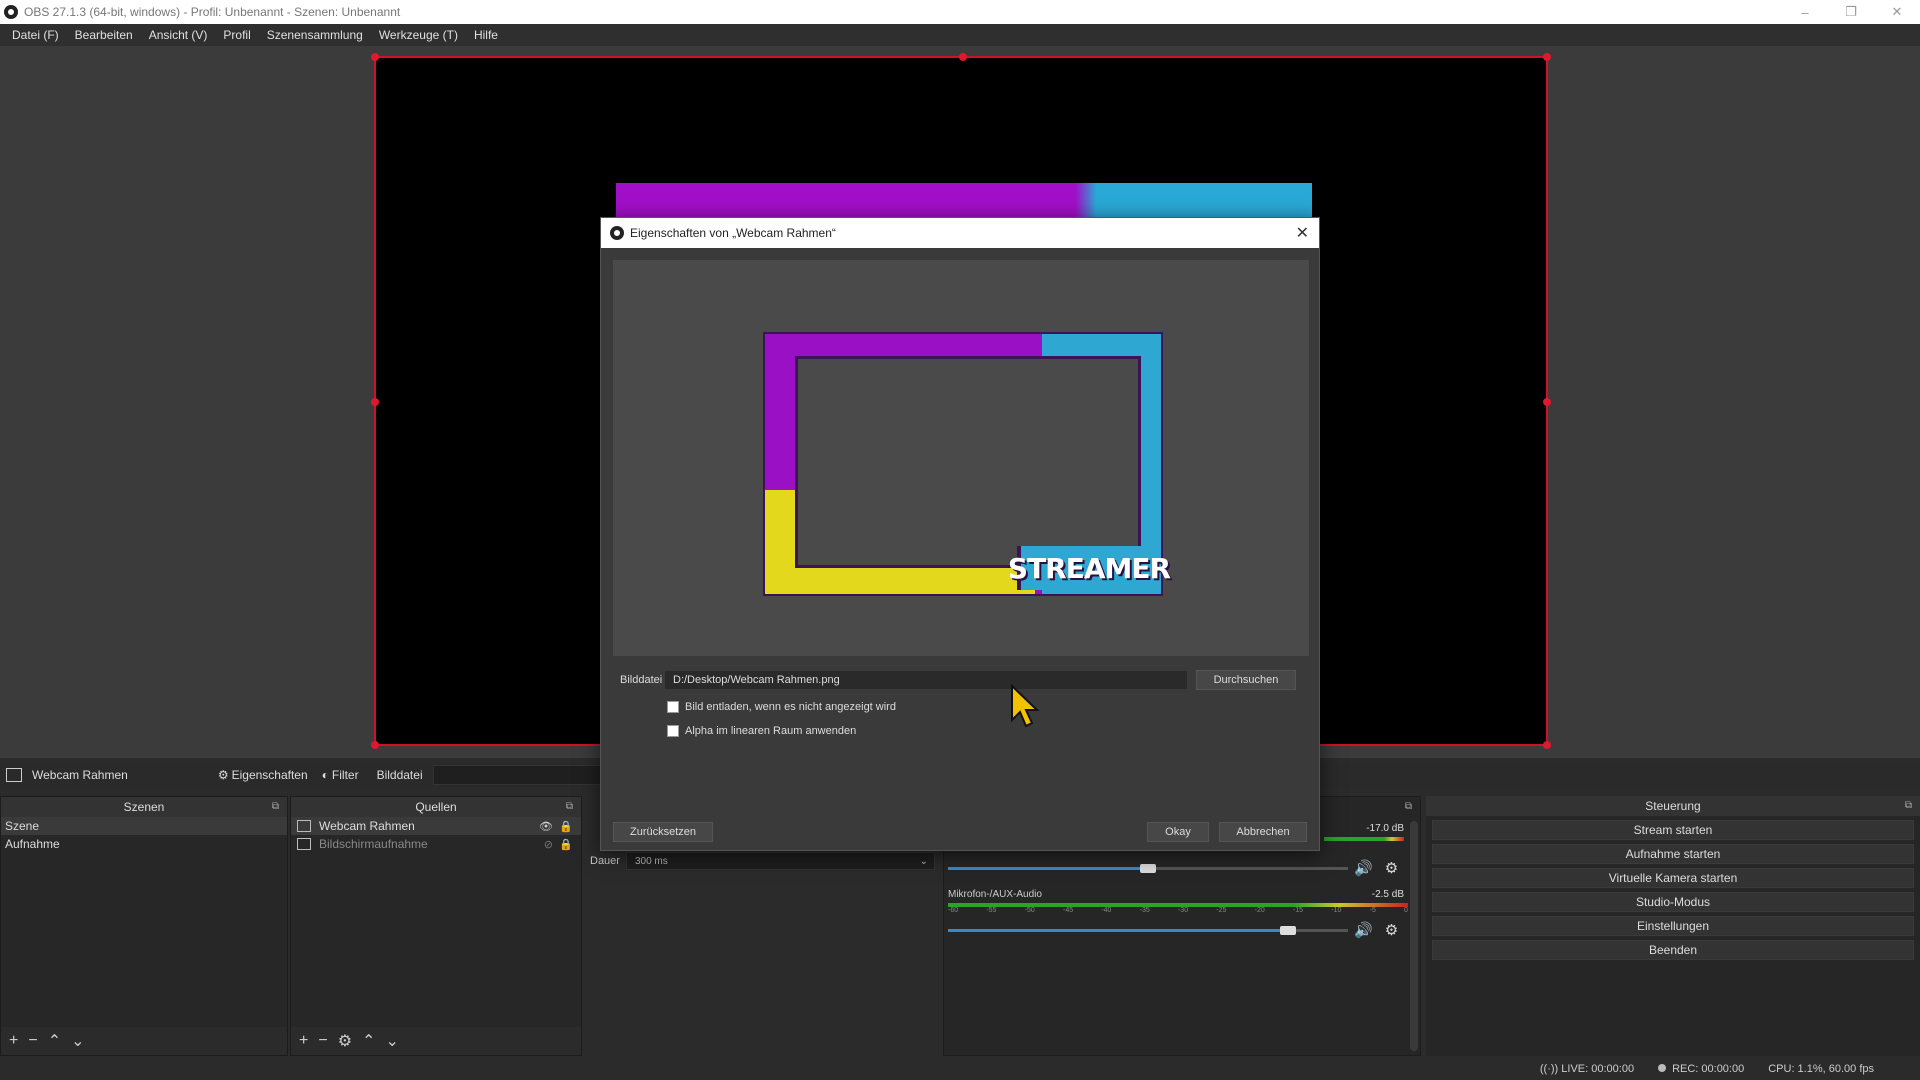 This screenshot has height=1080, width=1920. Describe the element at coordinates (263, 775) in the screenshot. I see `properties-button: ⚙ Eigenschaften` at that location.